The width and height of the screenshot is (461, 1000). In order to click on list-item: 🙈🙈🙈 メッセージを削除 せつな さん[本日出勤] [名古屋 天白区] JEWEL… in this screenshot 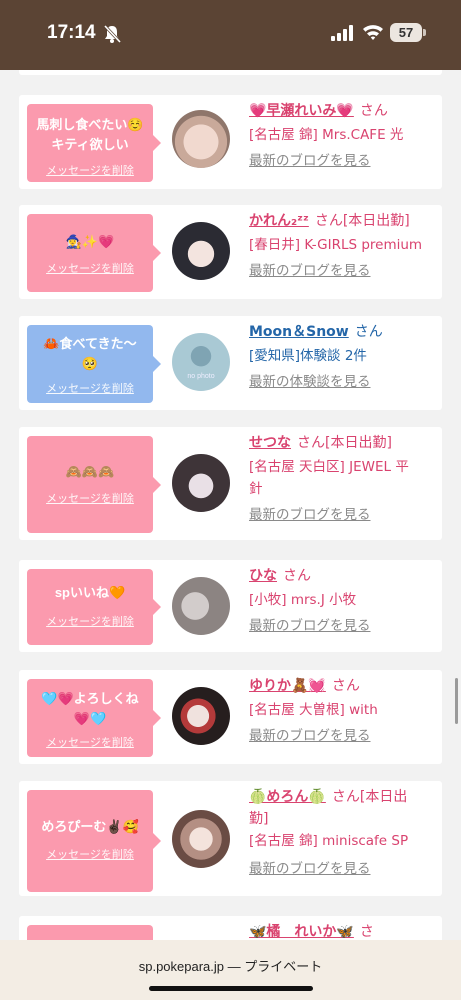, I will do `click(230, 483)`.